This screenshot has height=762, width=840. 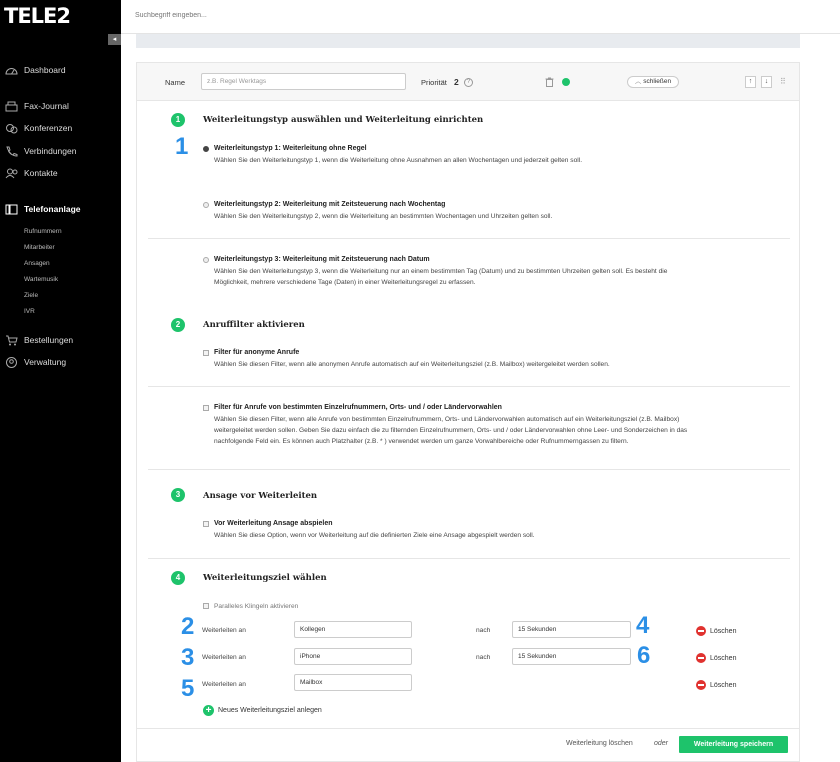 I want to click on active-status-dot, so click(x=566, y=82).